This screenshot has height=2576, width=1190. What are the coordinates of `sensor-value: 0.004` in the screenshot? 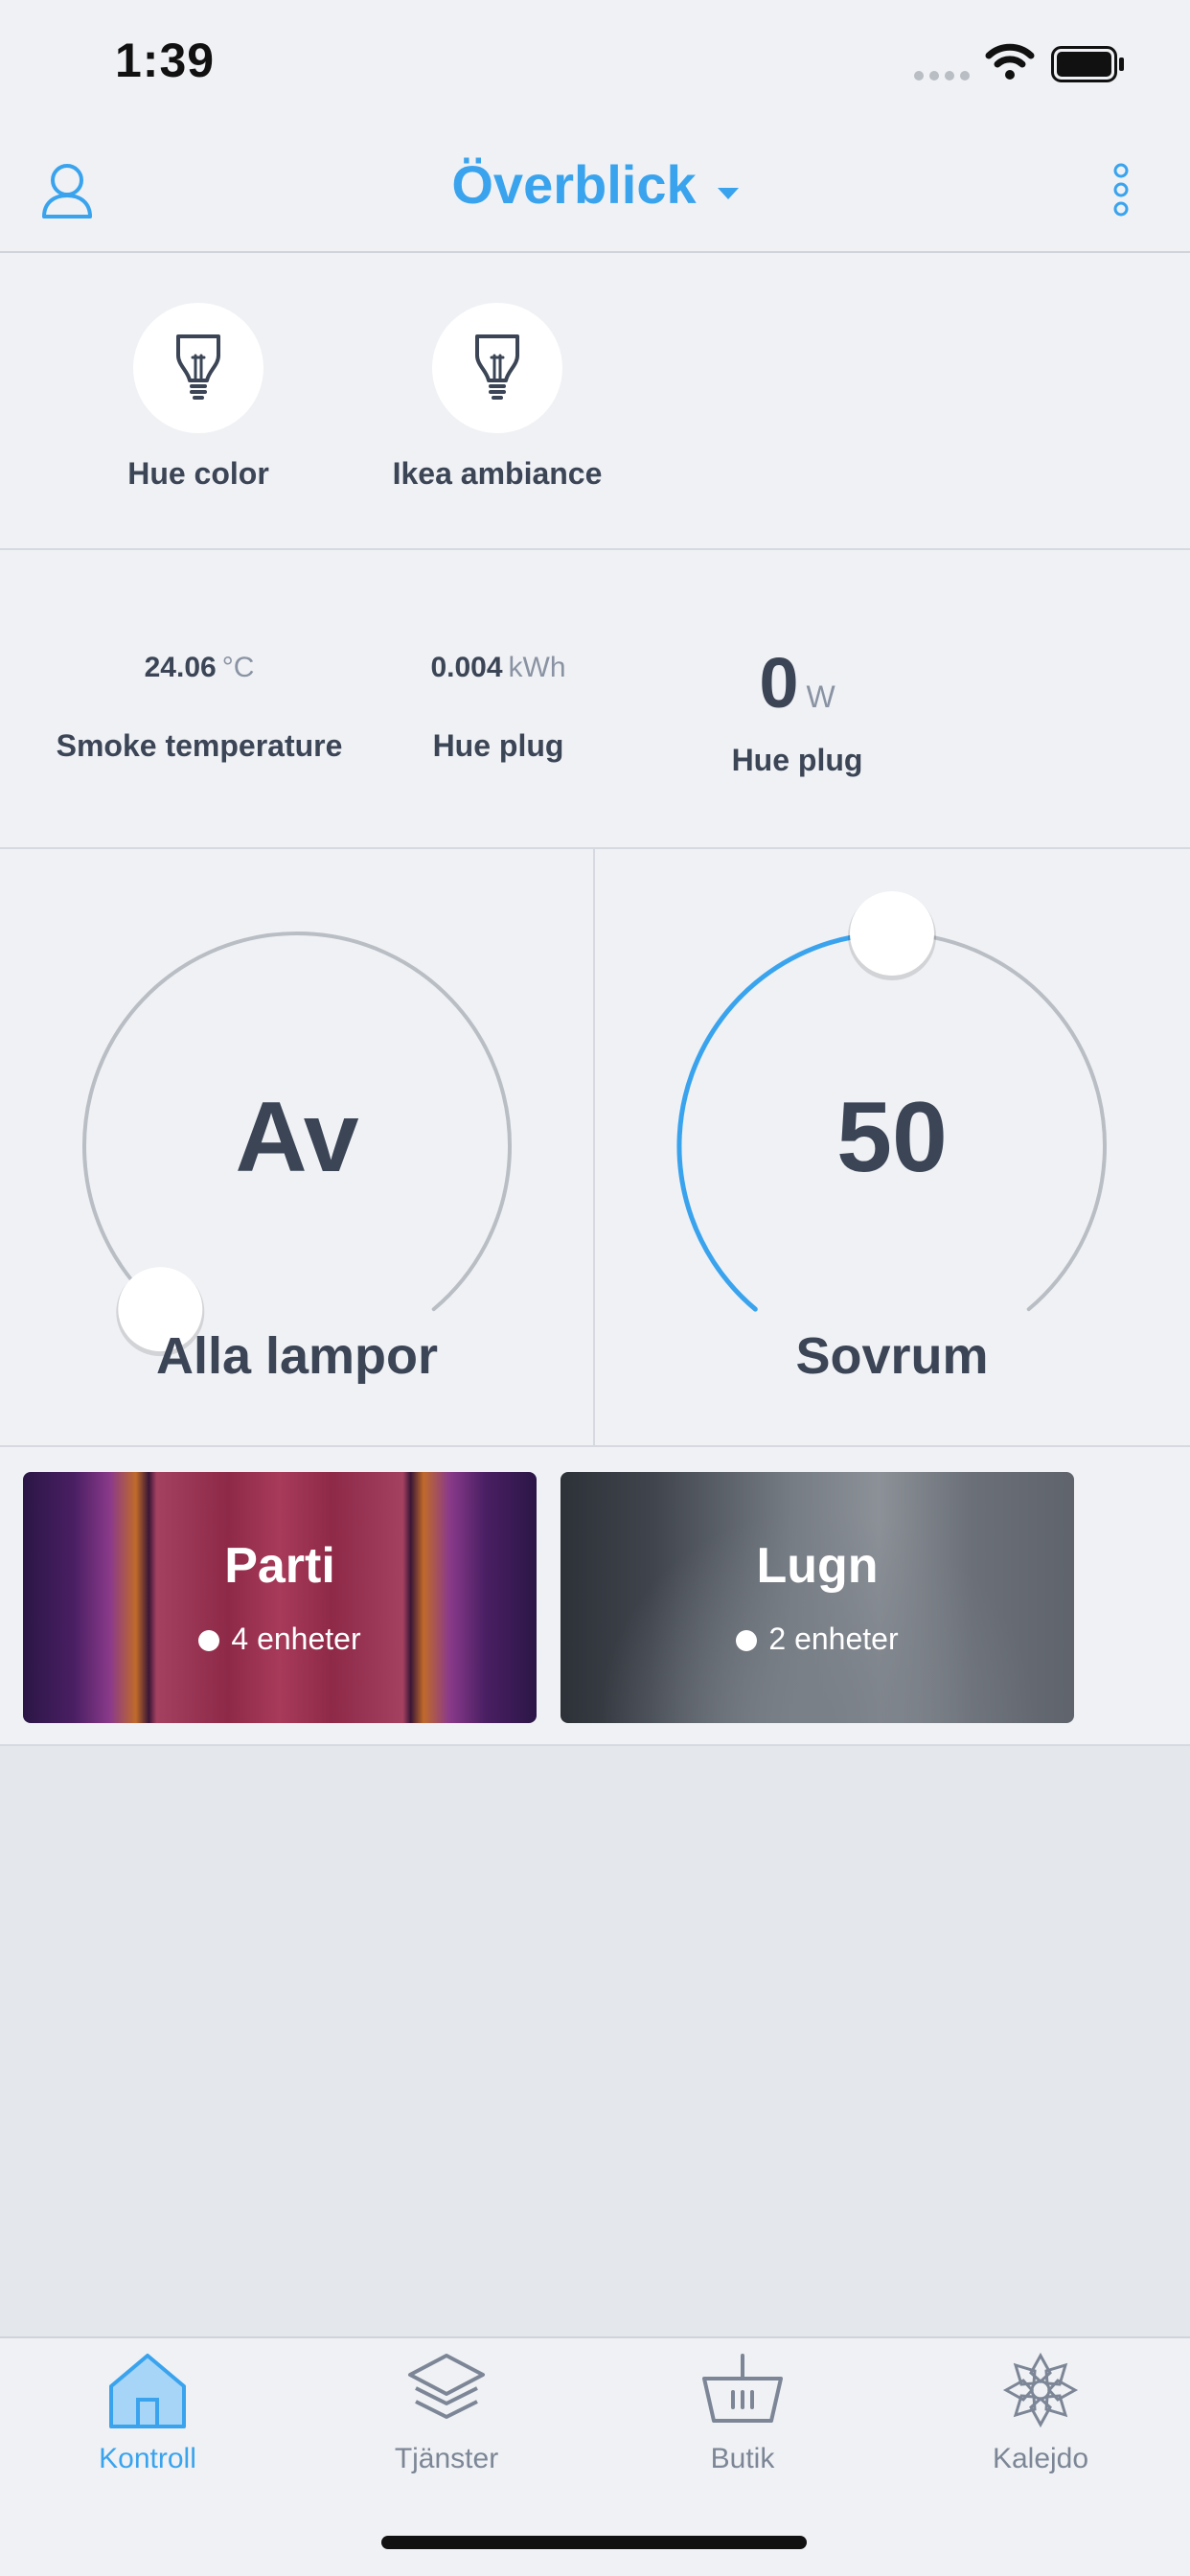 It's located at (467, 667).